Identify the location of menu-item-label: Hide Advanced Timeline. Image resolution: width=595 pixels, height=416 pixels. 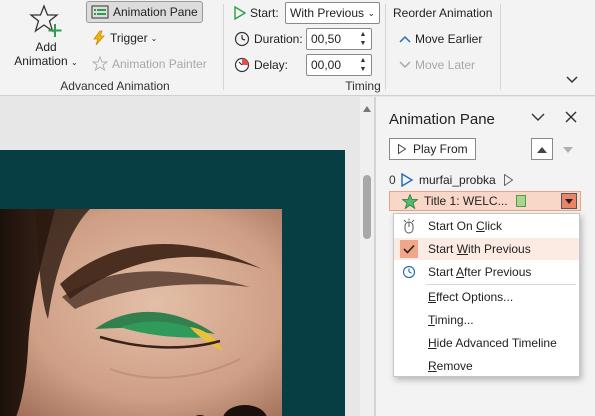
(492, 343).